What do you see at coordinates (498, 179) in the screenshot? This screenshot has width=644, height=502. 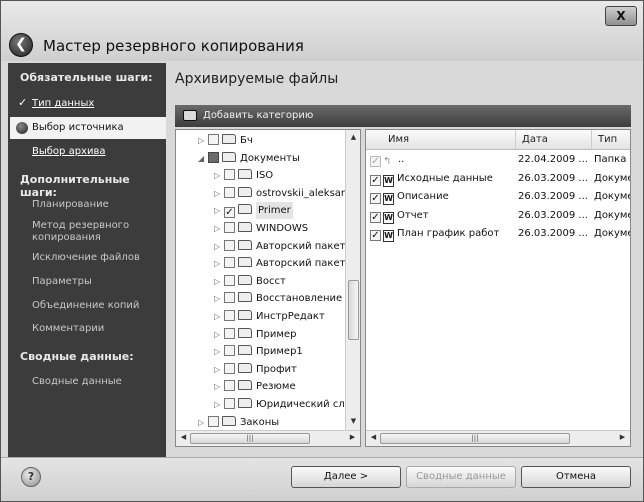 I see `file-row: ✓WИсходные данные 26.03.2009 ... Докумен` at bounding box center [498, 179].